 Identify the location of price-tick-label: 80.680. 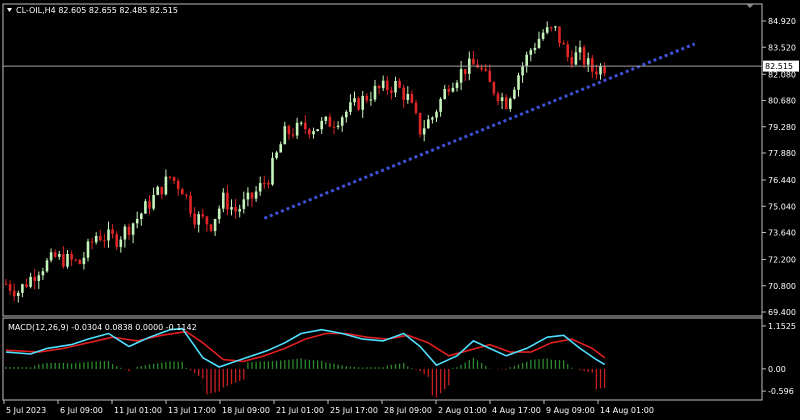
(782, 101).